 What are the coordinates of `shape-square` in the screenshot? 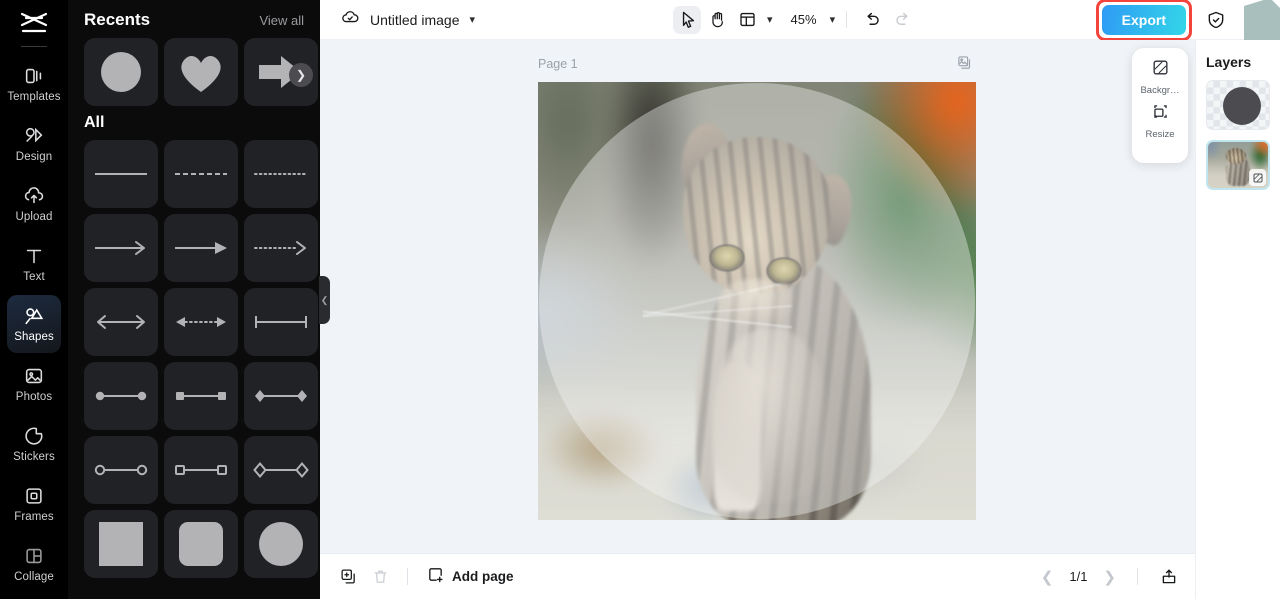 It's located at (121, 544).